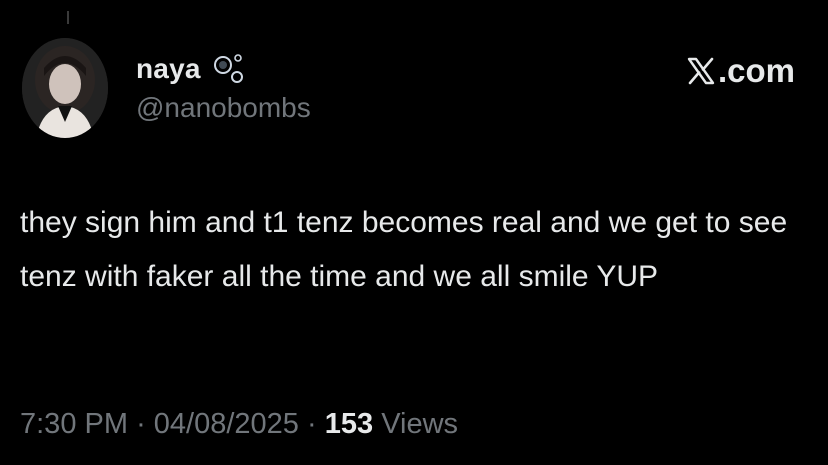 This screenshot has height=465, width=828. I want to click on views-label: Views, so click(420, 424).